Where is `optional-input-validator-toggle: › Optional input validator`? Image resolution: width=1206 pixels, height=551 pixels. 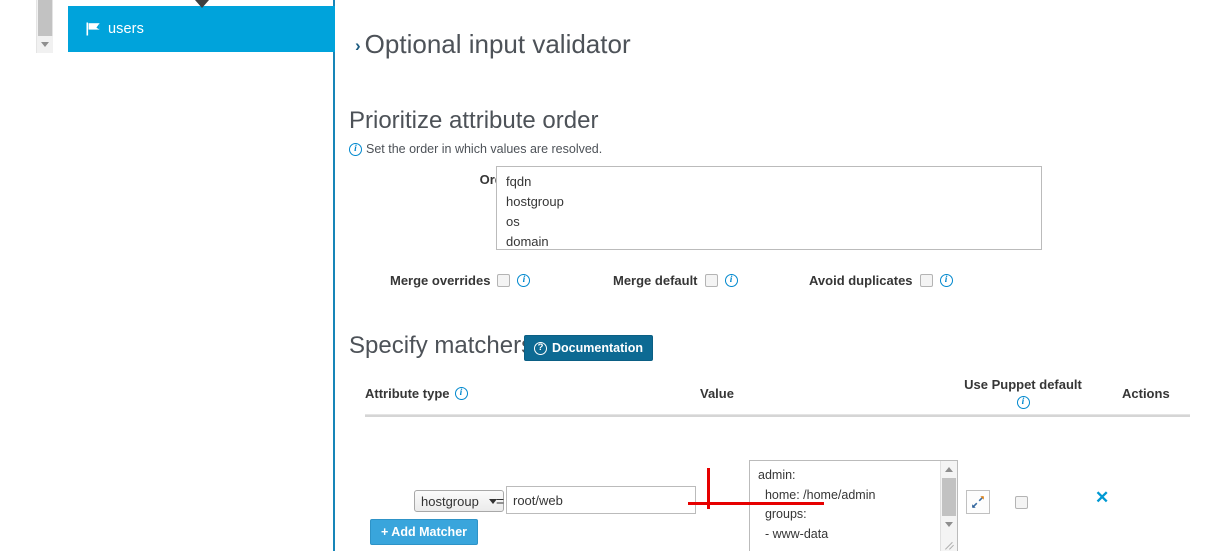 optional-input-validator-toggle: › Optional input validator is located at coordinates (493, 44).